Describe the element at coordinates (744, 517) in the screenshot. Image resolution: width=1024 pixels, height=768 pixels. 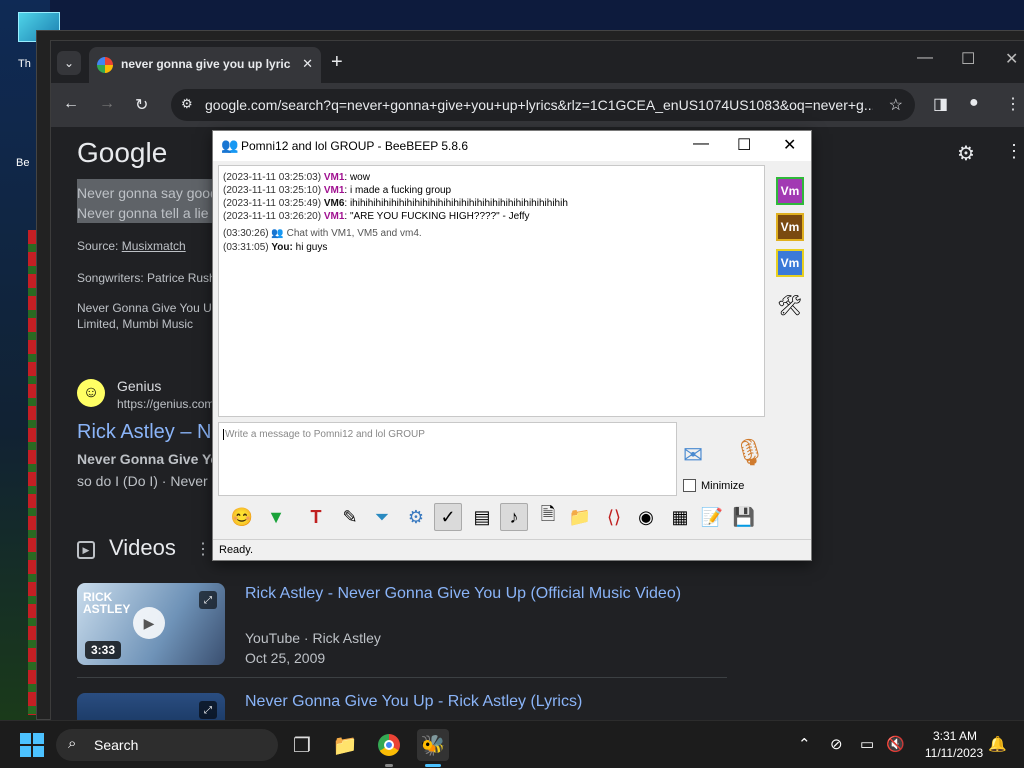
I see `floppy-save-icon: 💾` at that location.